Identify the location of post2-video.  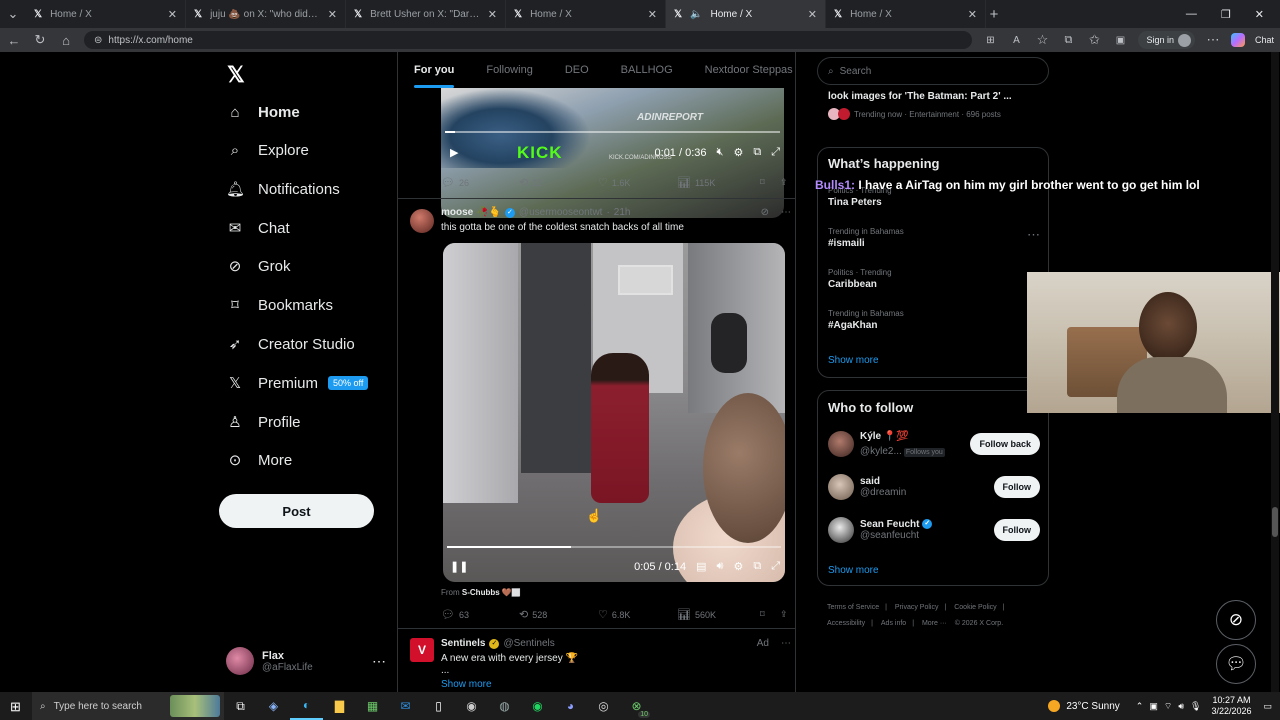
(614, 412).